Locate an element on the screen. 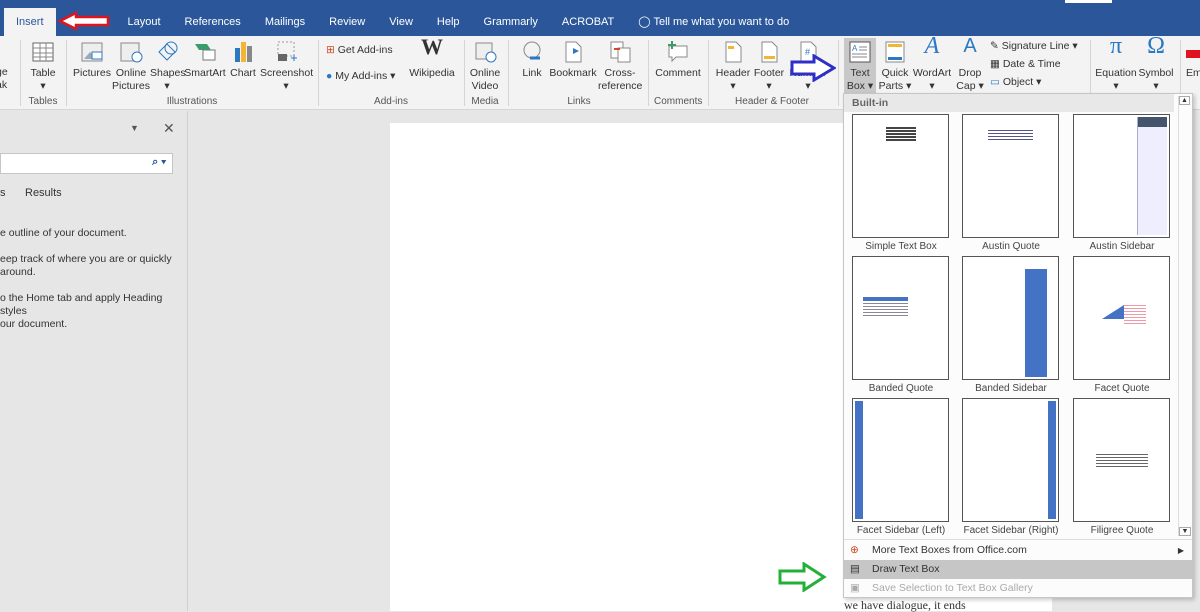  signature-icon: ✎ is located at coordinates (994, 46).